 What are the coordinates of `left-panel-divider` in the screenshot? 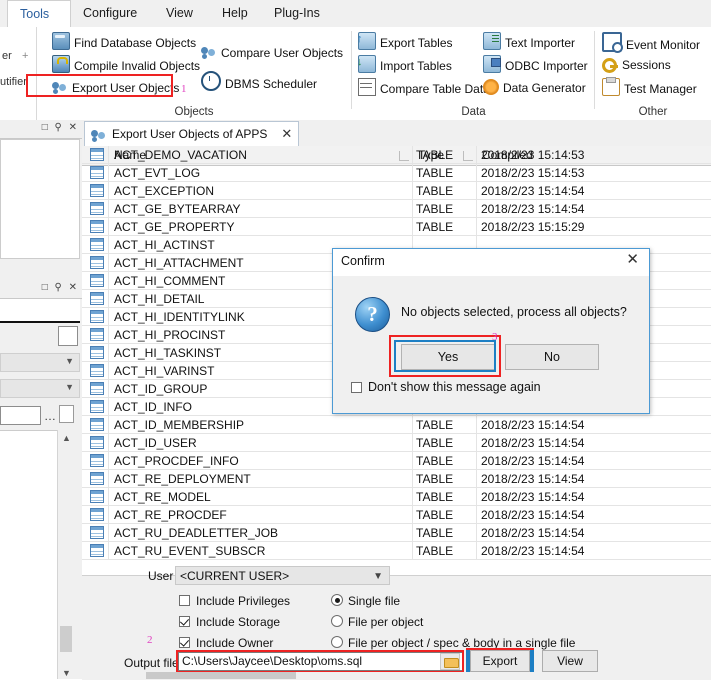 It's located at (40, 322).